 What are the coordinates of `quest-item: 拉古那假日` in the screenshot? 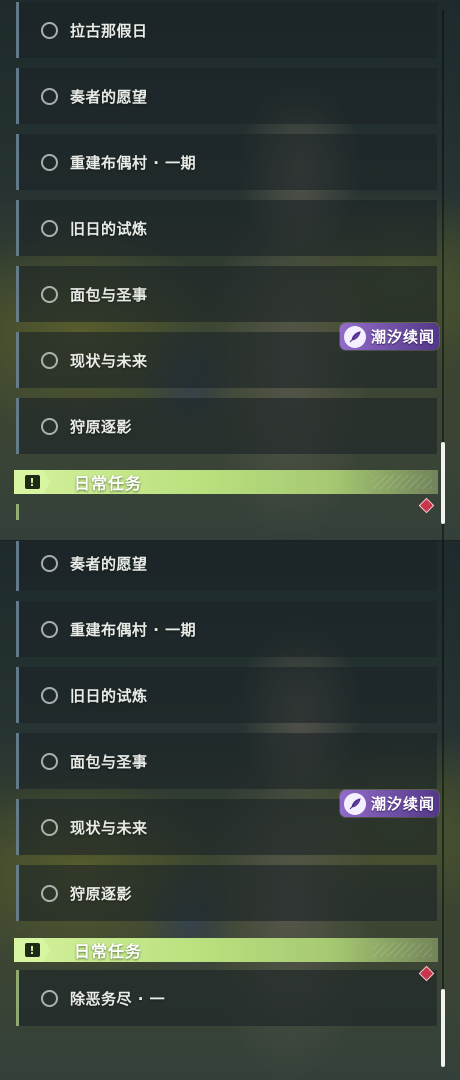 It's located at (226, 30).